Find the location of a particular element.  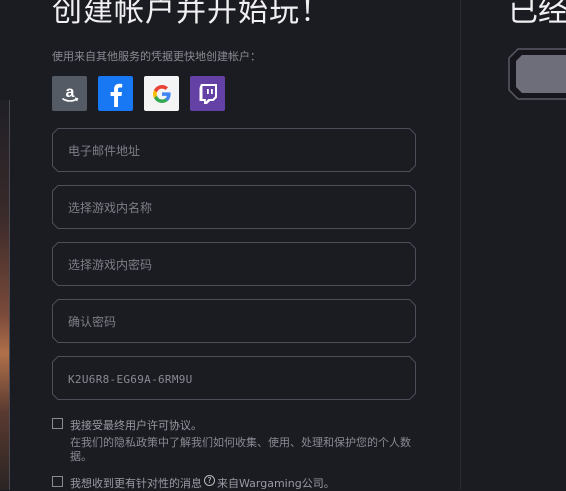

marketing-label-end: 来自Wargaming公司。 is located at coordinates (276, 483).